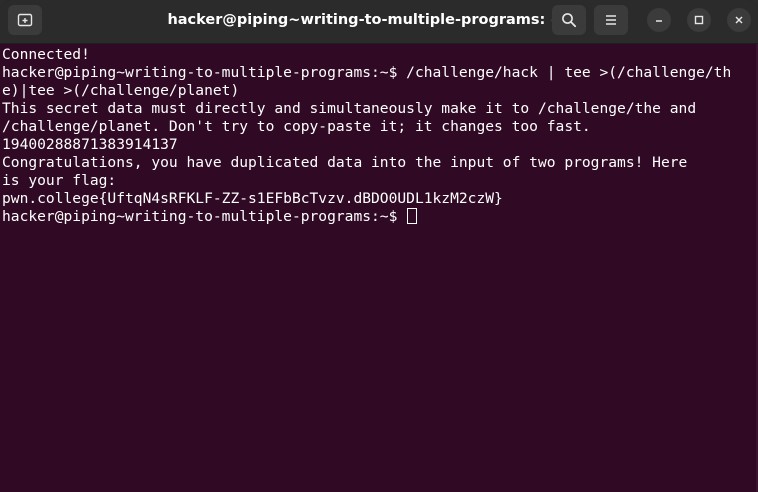 The width and height of the screenshot is (758, 492). Describe the element at coordinates (90, 144) in the screenshot. I see `output-line: 19400288871383914137` at that location.